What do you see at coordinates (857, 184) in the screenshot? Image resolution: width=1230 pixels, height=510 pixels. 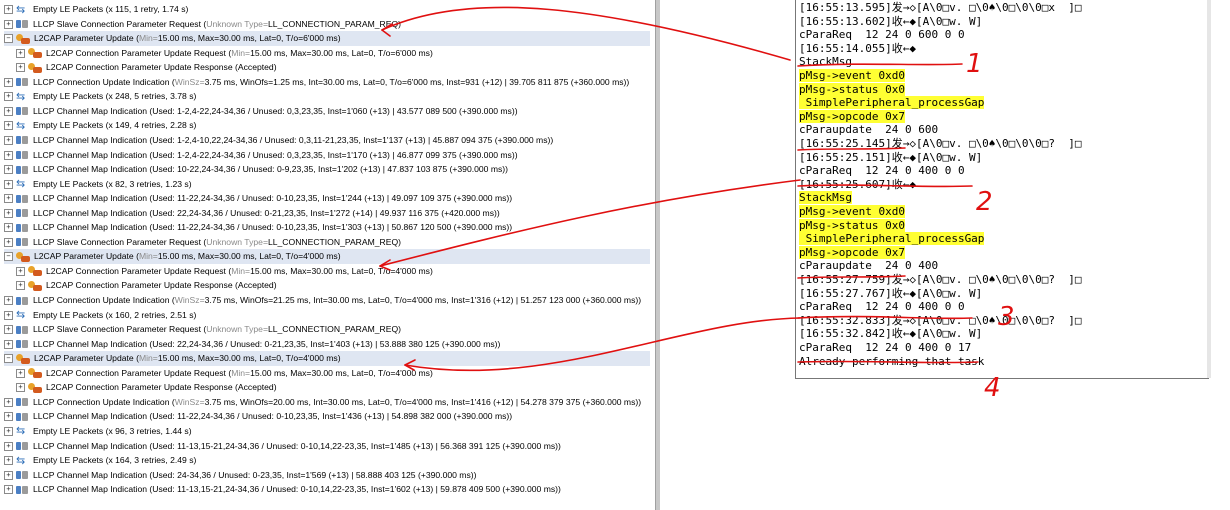 I see `console-line: [16:55:25.607]收←◆` at bounding box center [857, 184].